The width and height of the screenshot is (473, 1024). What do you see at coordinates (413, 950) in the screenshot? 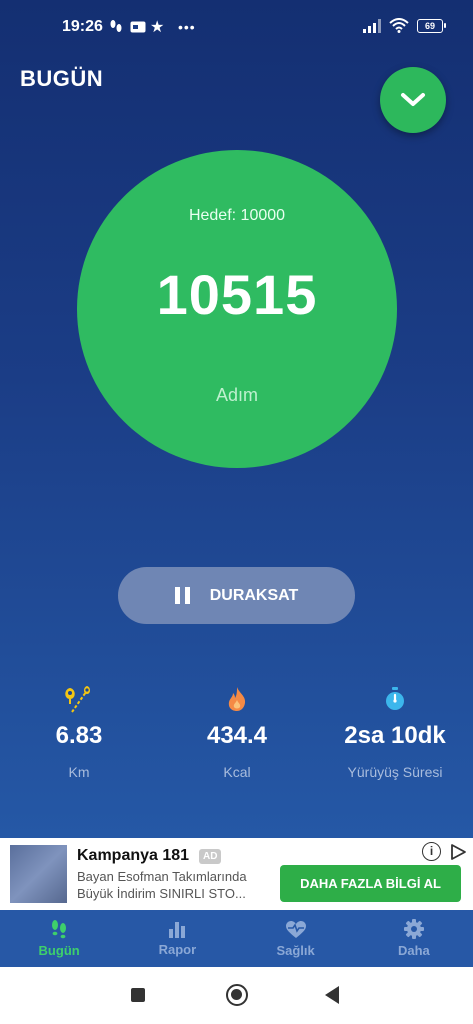
I see `tab-more-label: Daha` at bounding box center [413, 950].